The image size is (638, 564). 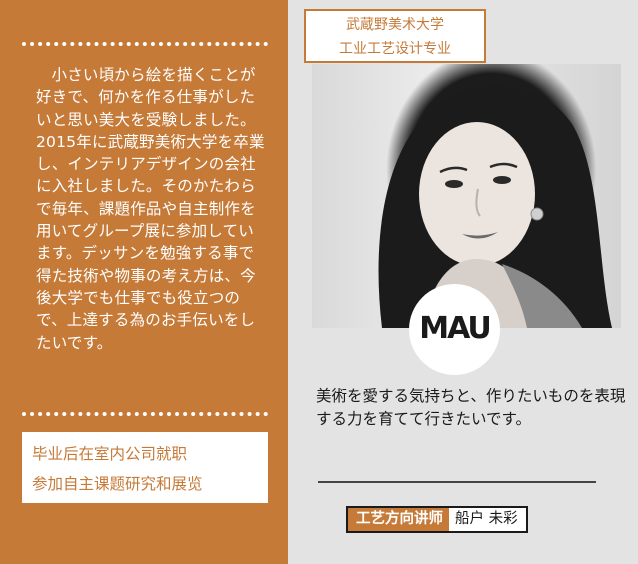 I want to click on mau-logo: MAU, so click(x=454, y=329).